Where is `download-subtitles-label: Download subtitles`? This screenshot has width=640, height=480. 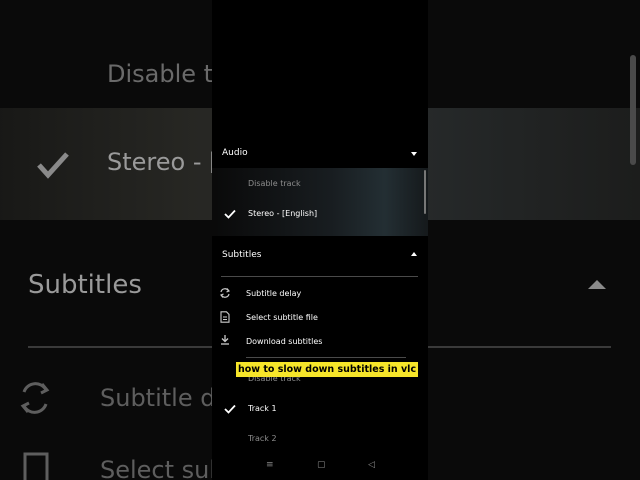 download-subtitles-label: Download subtitles is located at coordinates (284, 341).